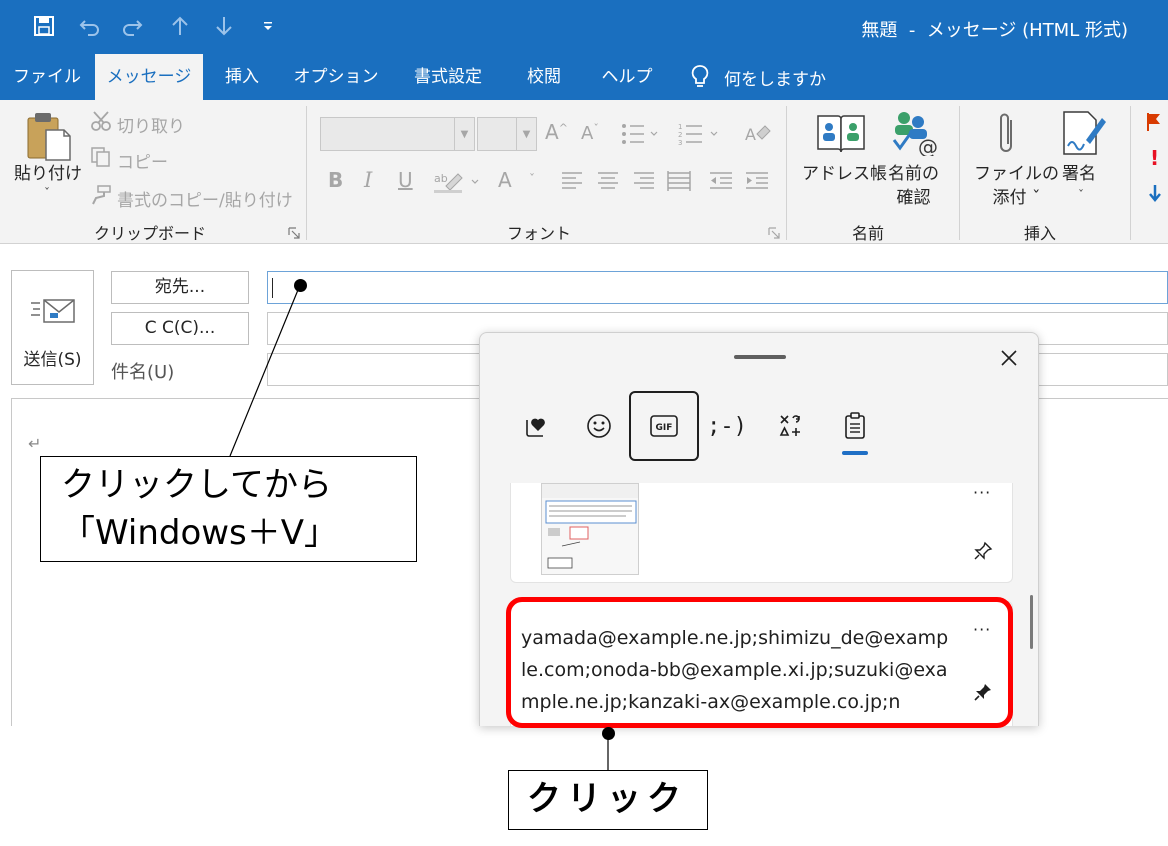 This screenshot has width=1168, height=846. I want to click on tab-review: 校閲, so click(544, 77).